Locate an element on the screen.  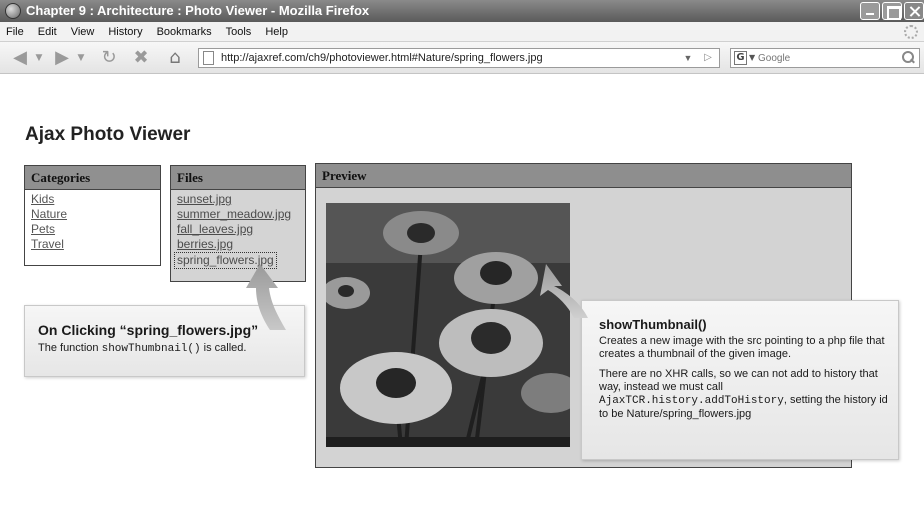
category-link-travel: Travel is located at coordinates (92, 244).